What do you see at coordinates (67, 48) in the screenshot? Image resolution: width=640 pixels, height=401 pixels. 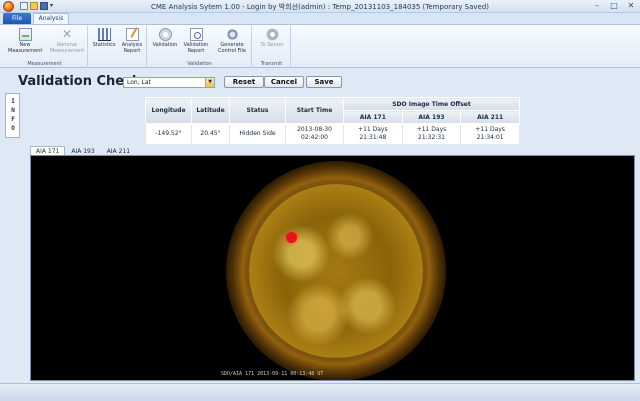 I see `remove-measurement-label: Remove Measurement` at bounding box center [67, 48].